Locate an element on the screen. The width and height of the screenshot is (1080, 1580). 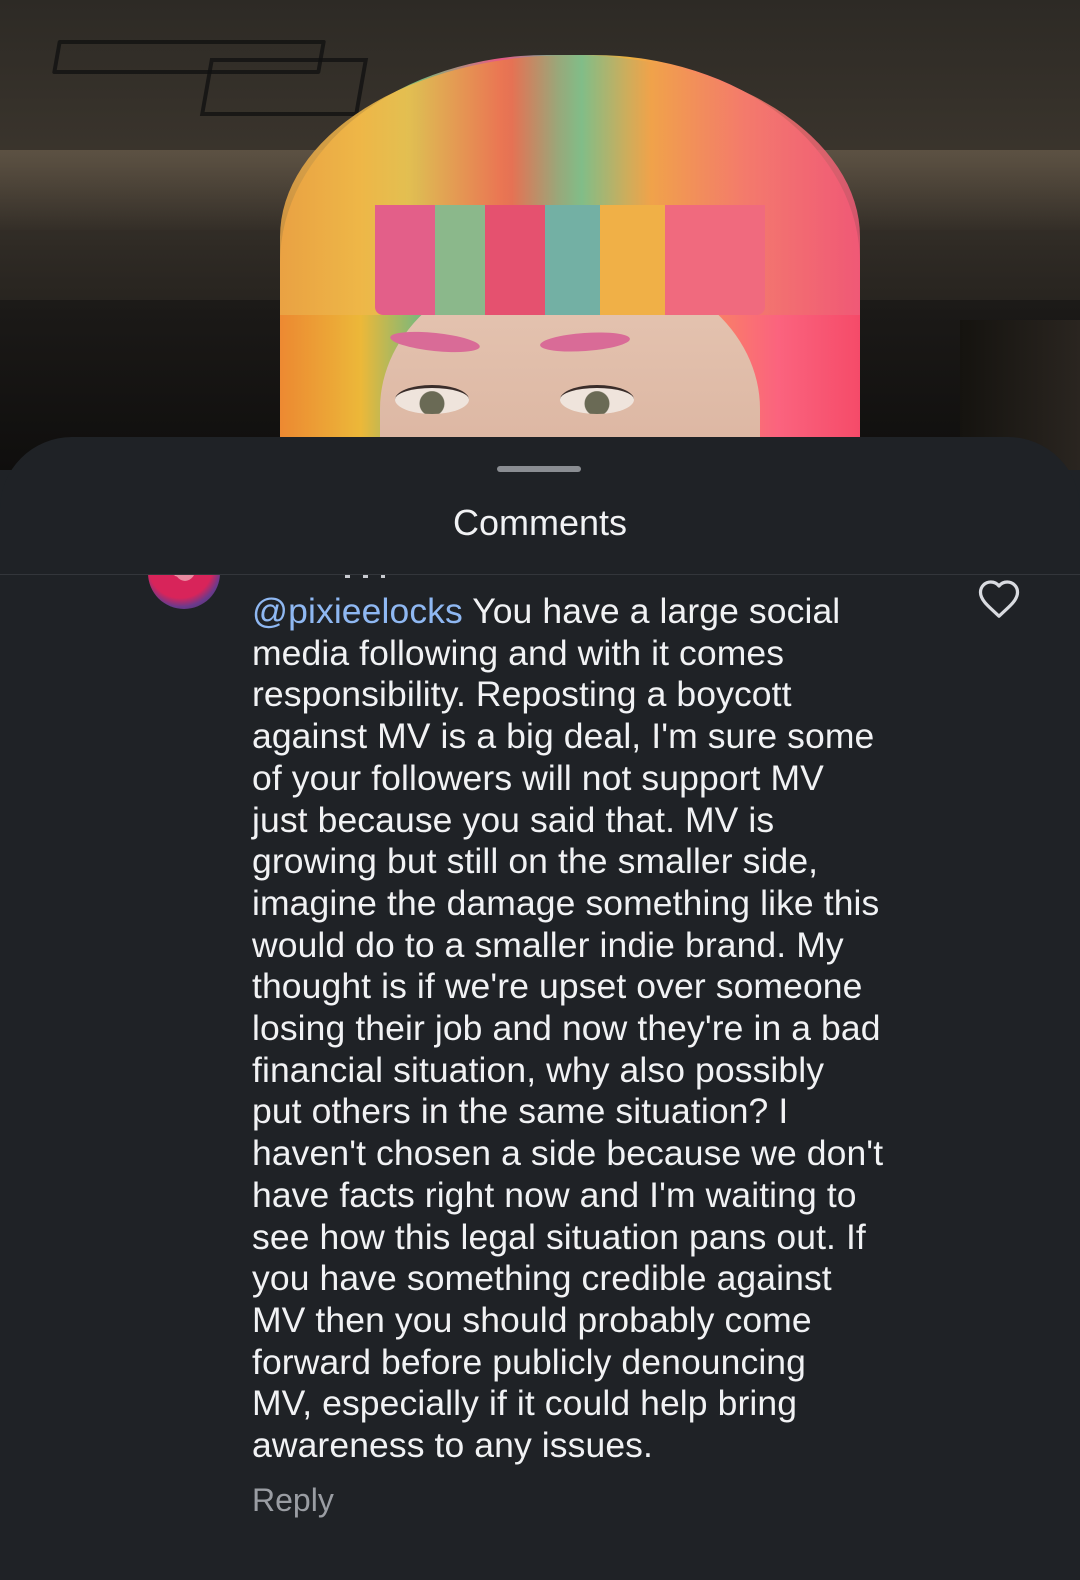
heart-outline-icon is located at coordinates (999, 598).